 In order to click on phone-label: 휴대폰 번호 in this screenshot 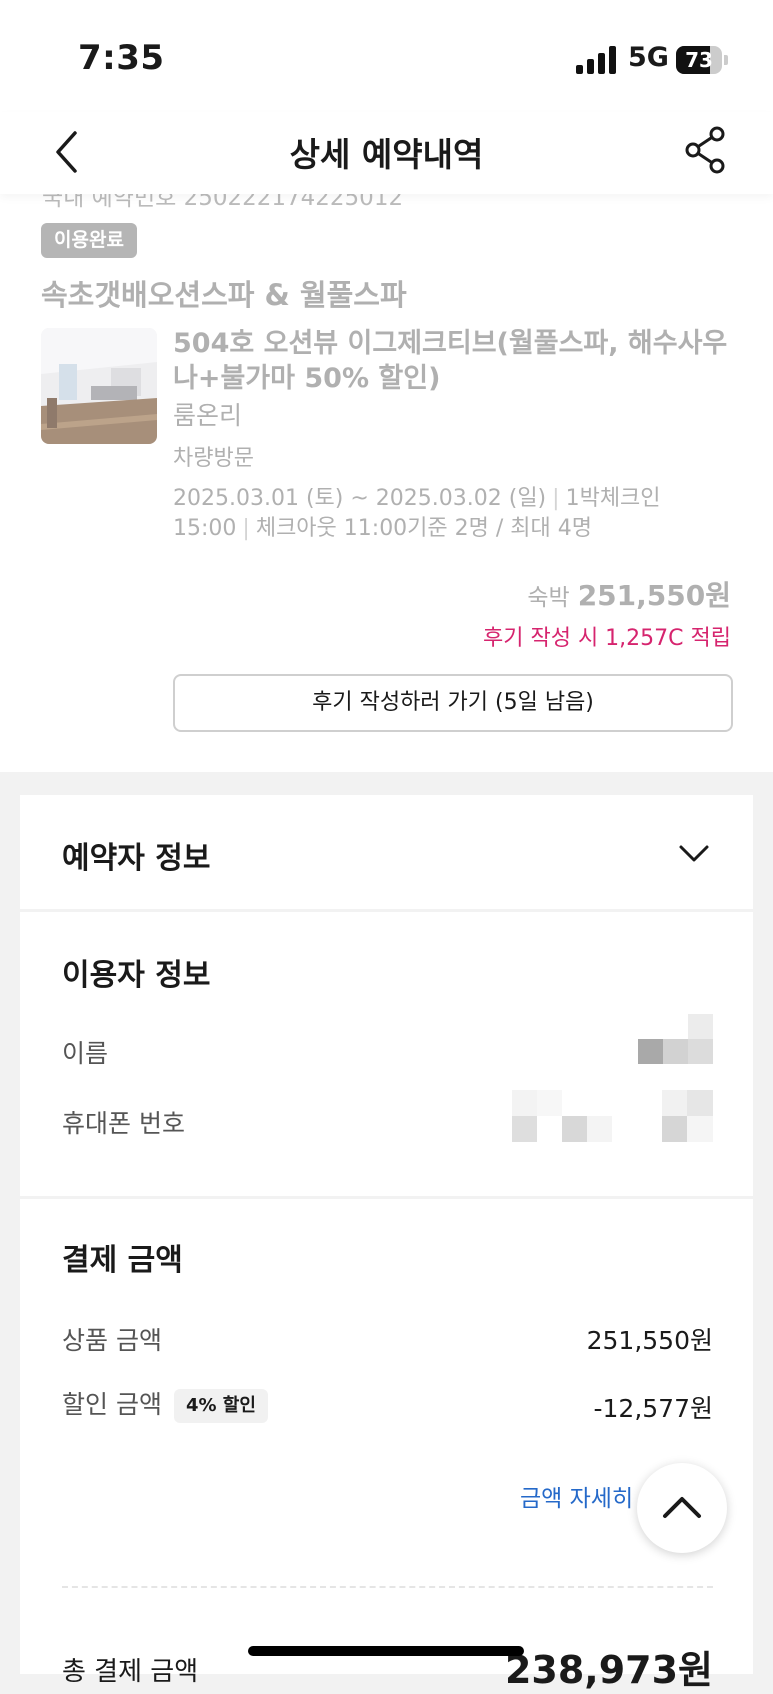, I will do `click(123, 1123)`.